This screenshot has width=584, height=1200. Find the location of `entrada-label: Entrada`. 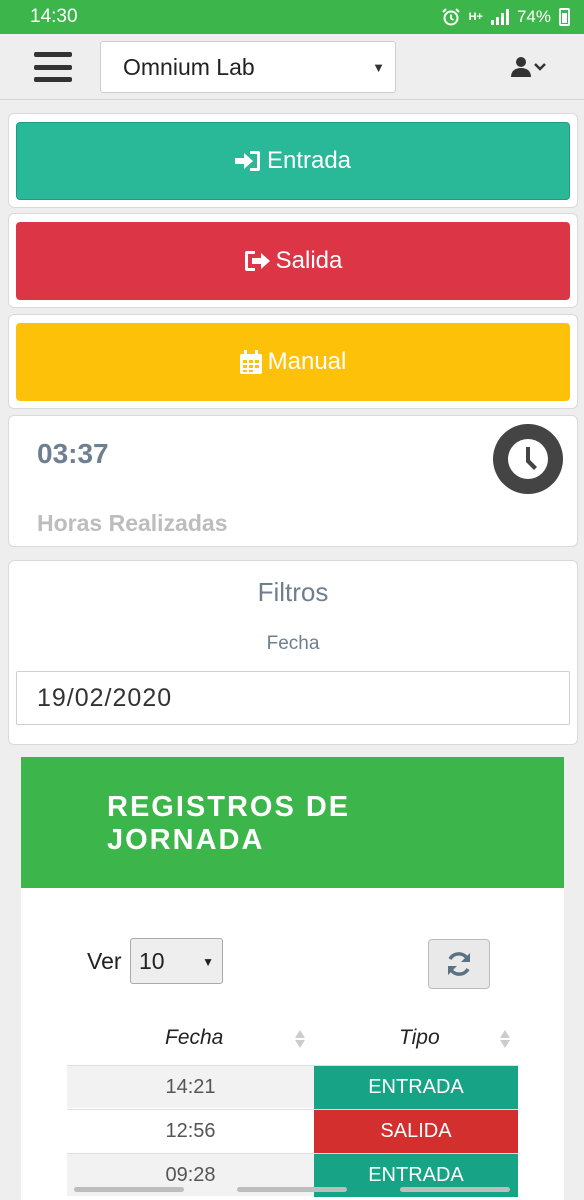

entrada-label: Entrada is located at coordinates (309, 160).